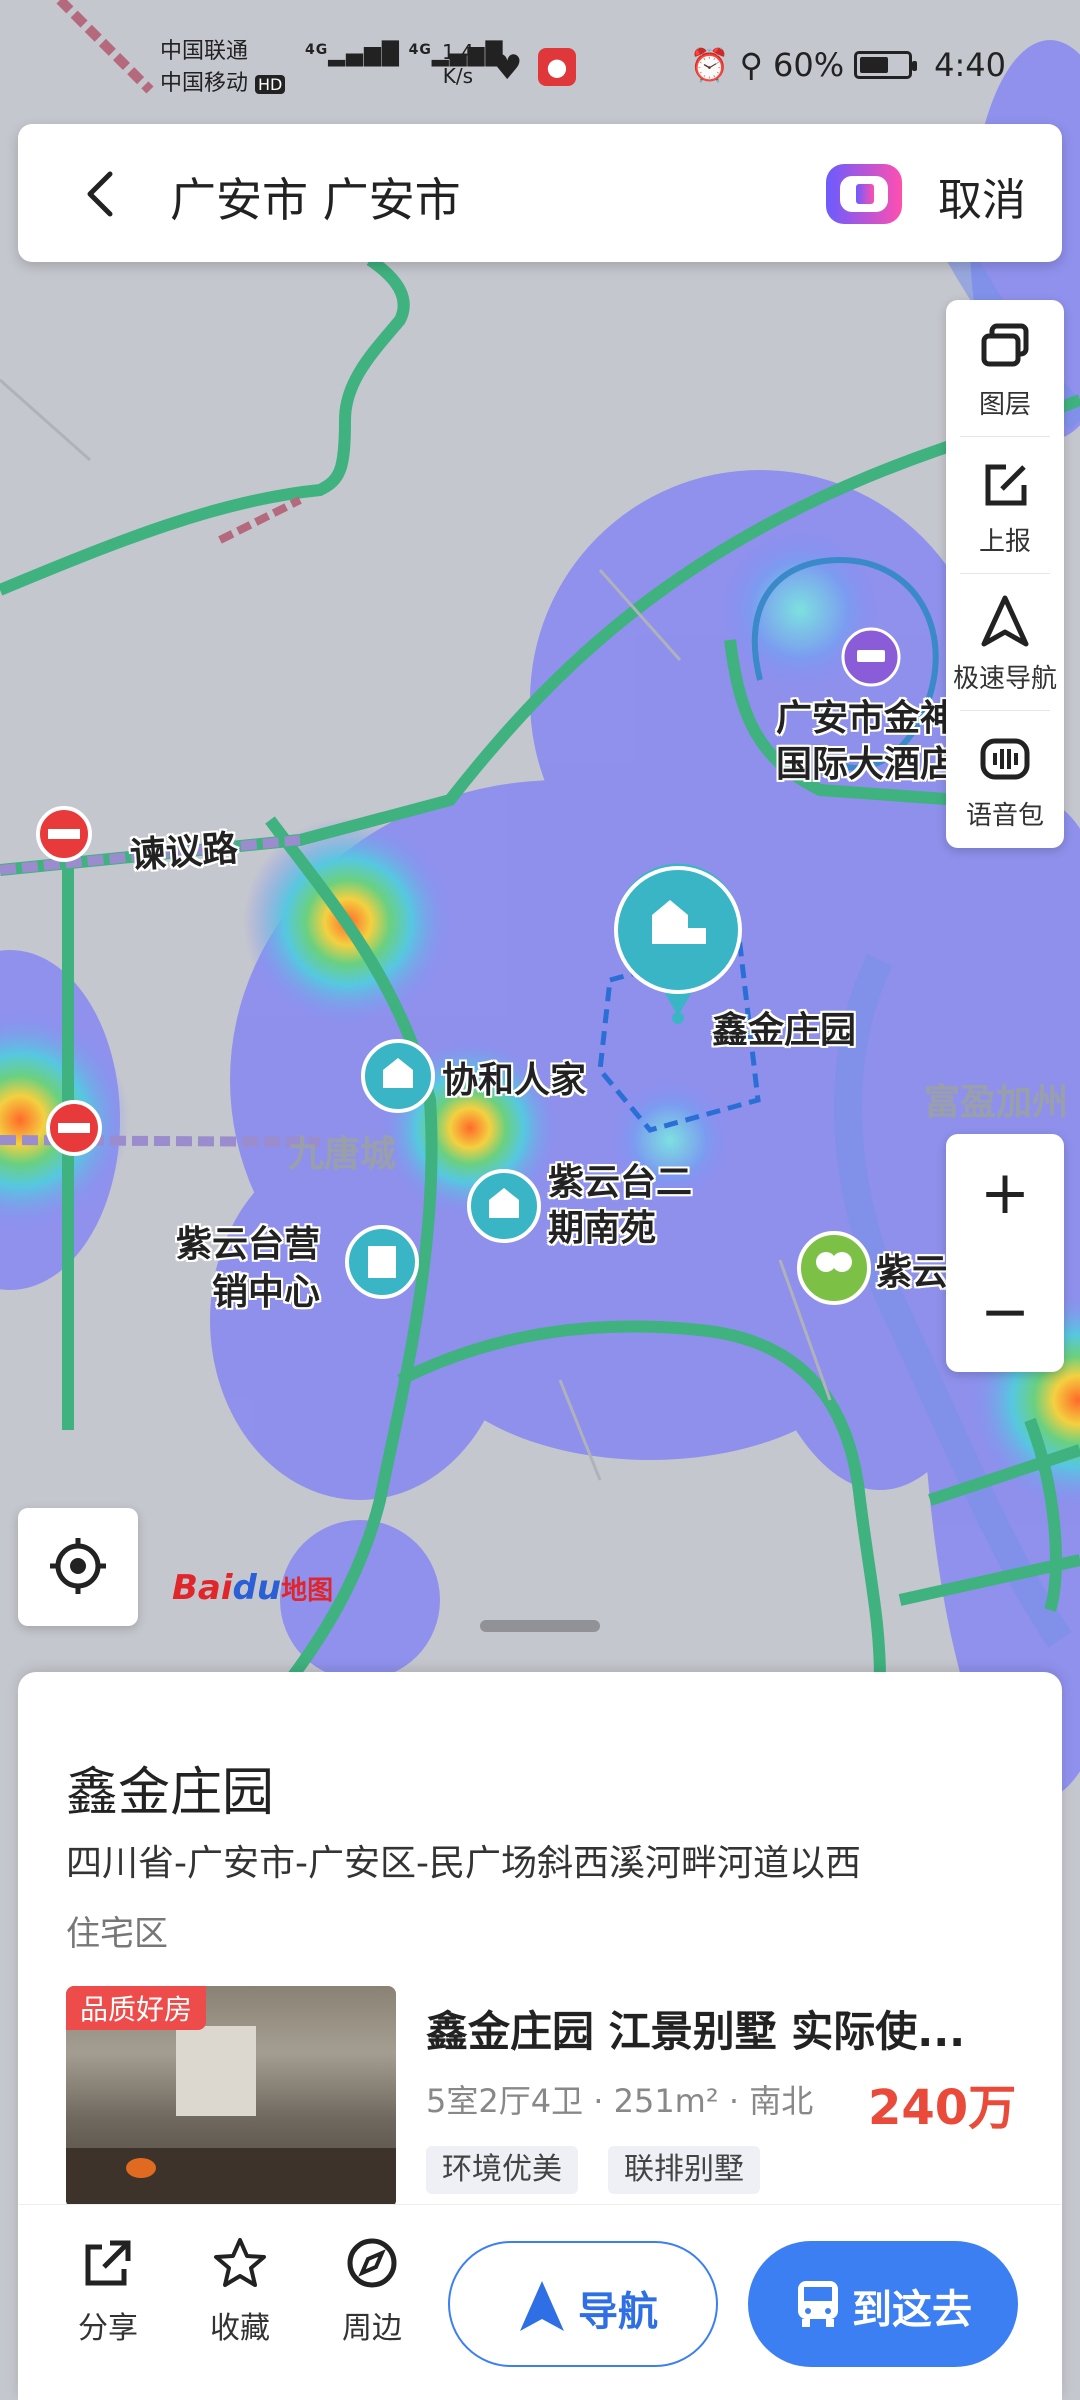 This screenshot has height=2400, width=1080. What do you see at coordinates (912, 2310) in the screenshot?
I see `go-there-label: 到这去` at bounding box center [912, 2310].